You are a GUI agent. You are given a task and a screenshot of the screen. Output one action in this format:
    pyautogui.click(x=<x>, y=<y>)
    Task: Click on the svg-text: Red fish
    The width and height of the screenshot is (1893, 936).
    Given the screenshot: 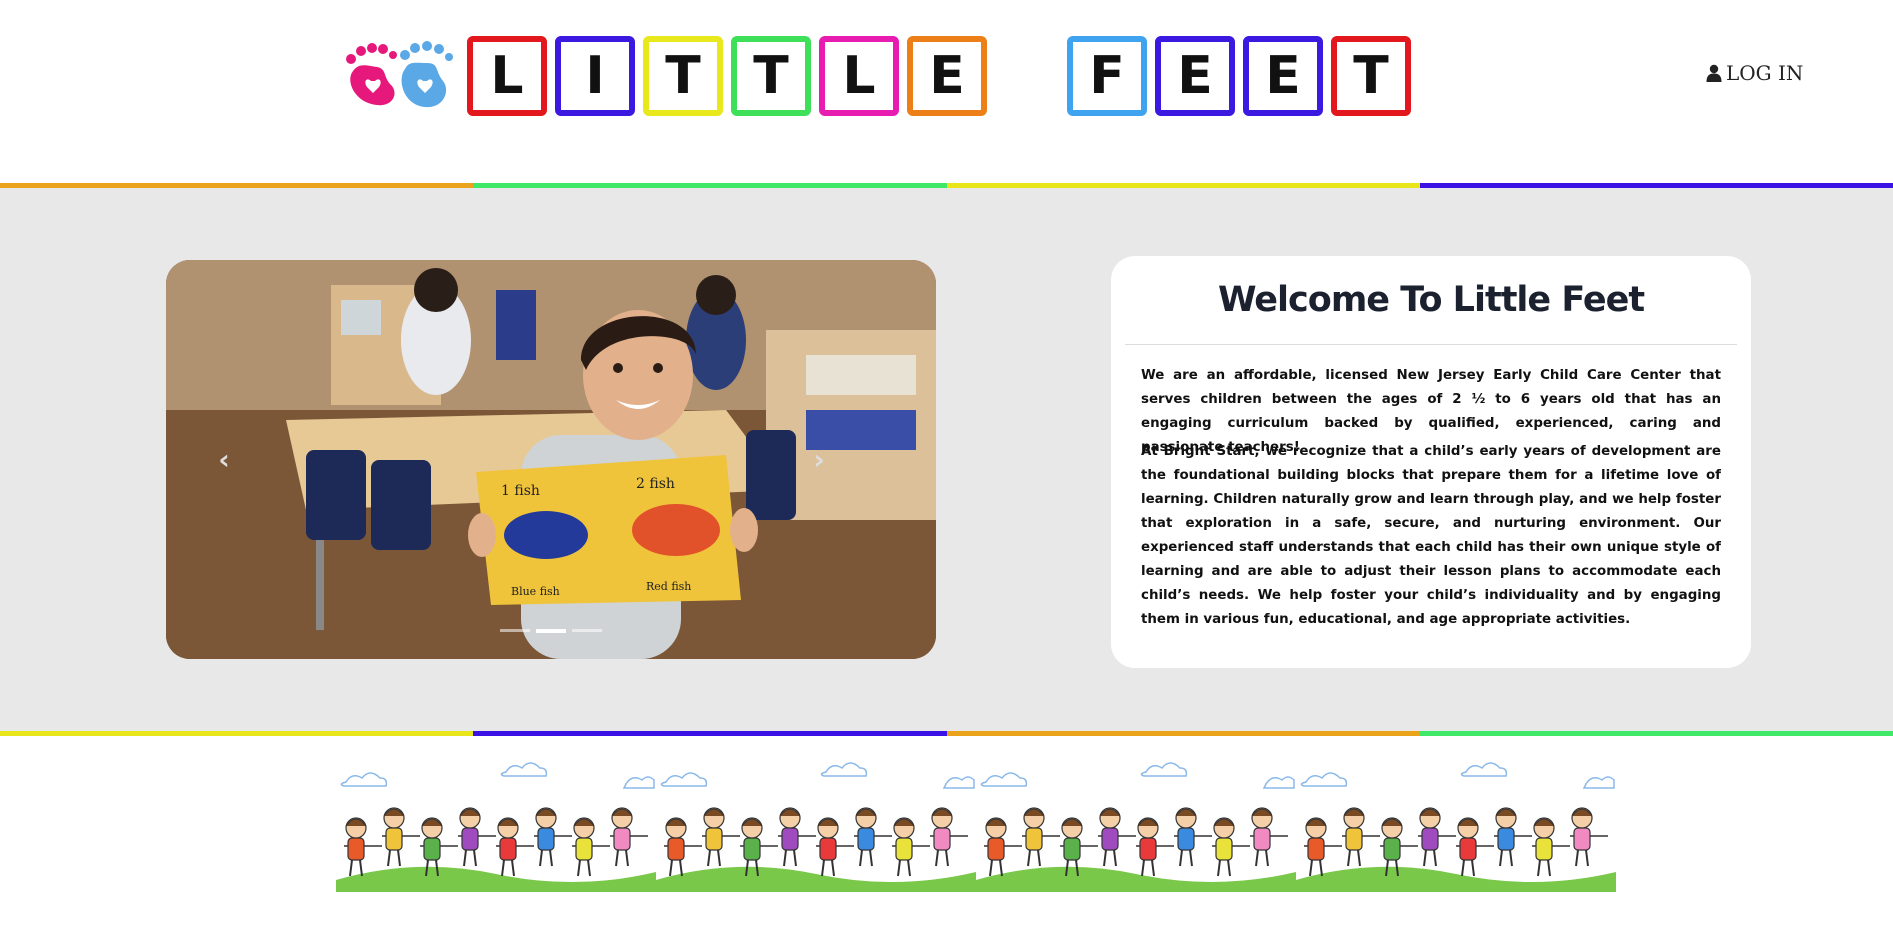 What is the action you would take?
    pyautogui.click(x=668, y=586)
    